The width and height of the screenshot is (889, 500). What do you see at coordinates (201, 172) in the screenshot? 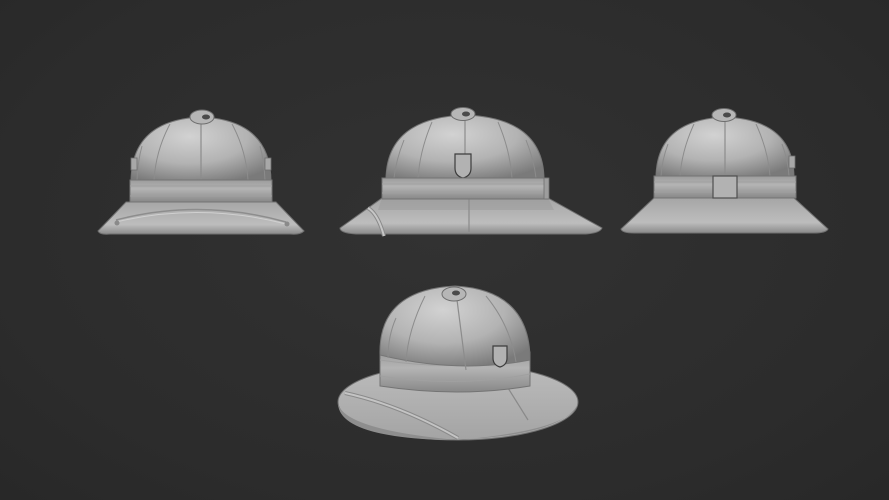
I see `helmet-view-left-side` at bounding box center [201, 172].